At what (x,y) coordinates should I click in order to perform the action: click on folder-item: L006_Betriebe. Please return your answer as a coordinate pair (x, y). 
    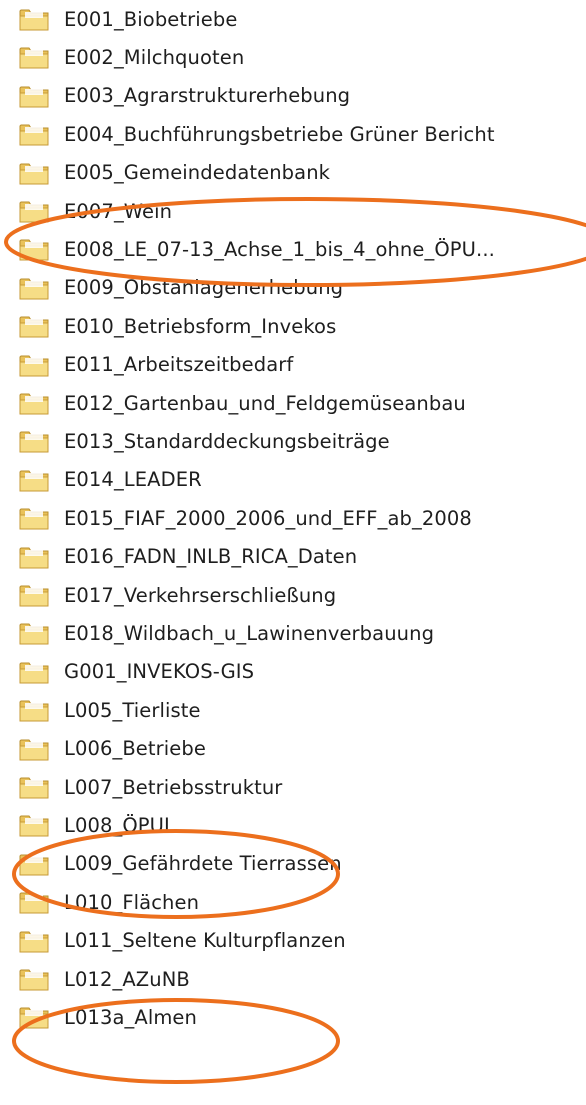
    Looking at the image, I should click on (112, 749).